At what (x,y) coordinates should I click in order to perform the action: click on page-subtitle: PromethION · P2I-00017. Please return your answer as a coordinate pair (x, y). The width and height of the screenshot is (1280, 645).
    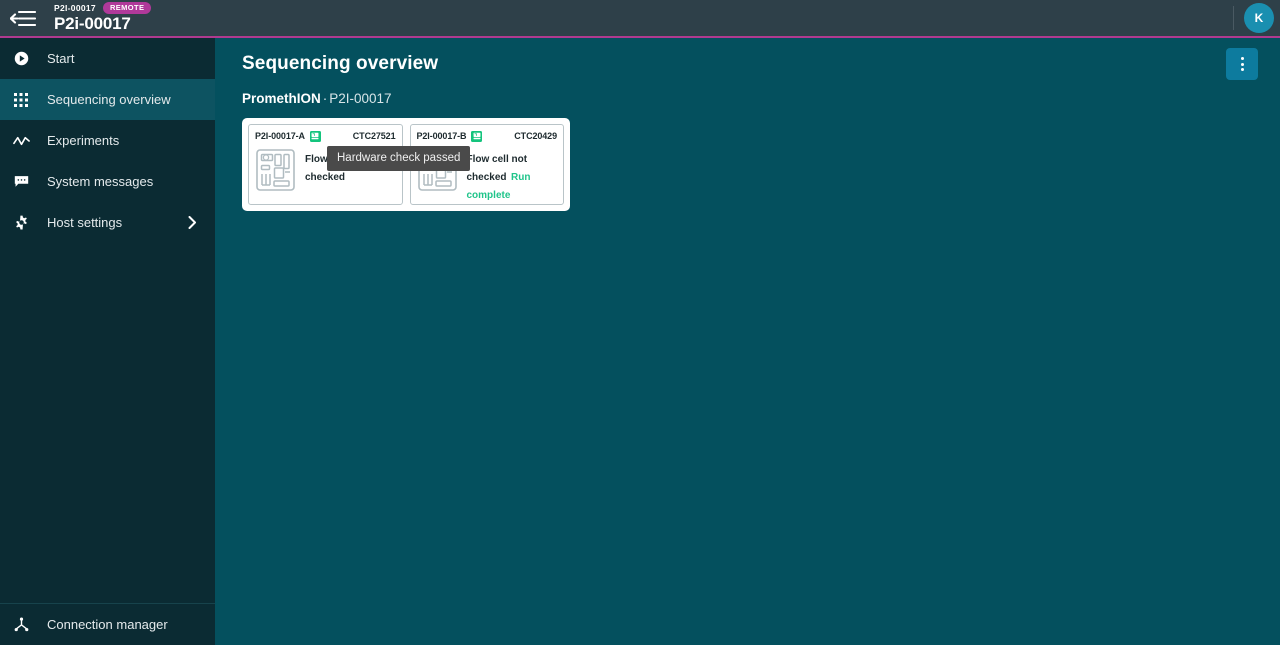
    Looking at the image, I should click on (317, 98).